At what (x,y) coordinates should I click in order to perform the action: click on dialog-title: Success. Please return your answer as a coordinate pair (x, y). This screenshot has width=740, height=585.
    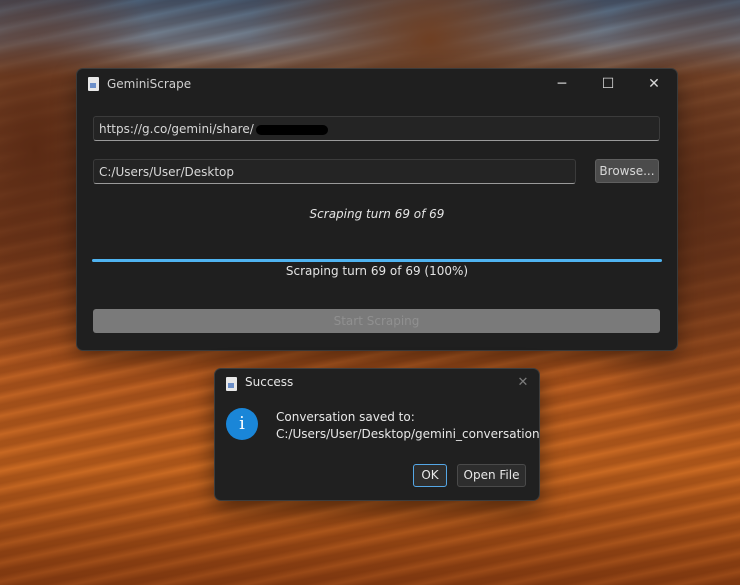
    Looking at the image, I should click on (269, 382).